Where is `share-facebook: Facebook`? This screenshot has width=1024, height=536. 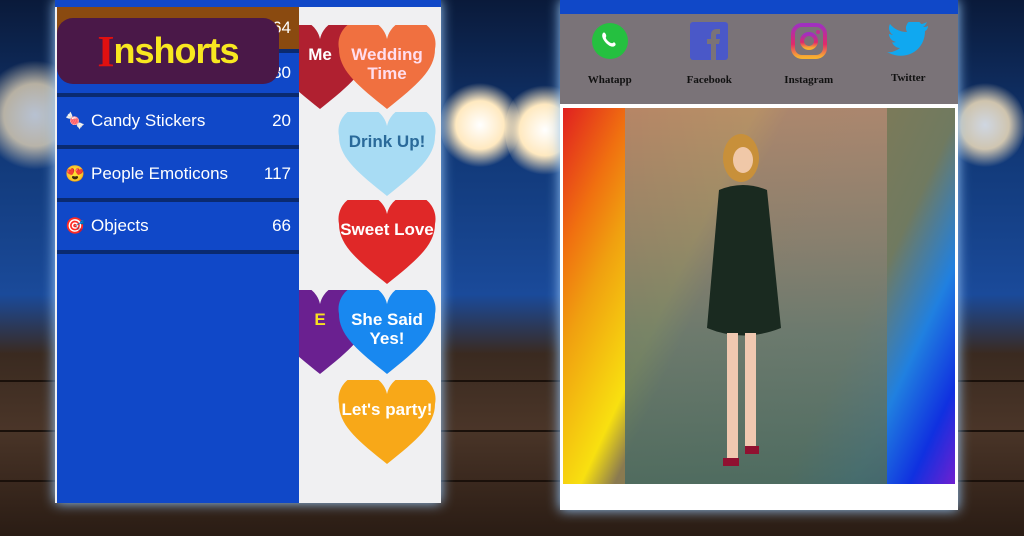 share-facebook: Facebook is located at coordinates (710, 59).